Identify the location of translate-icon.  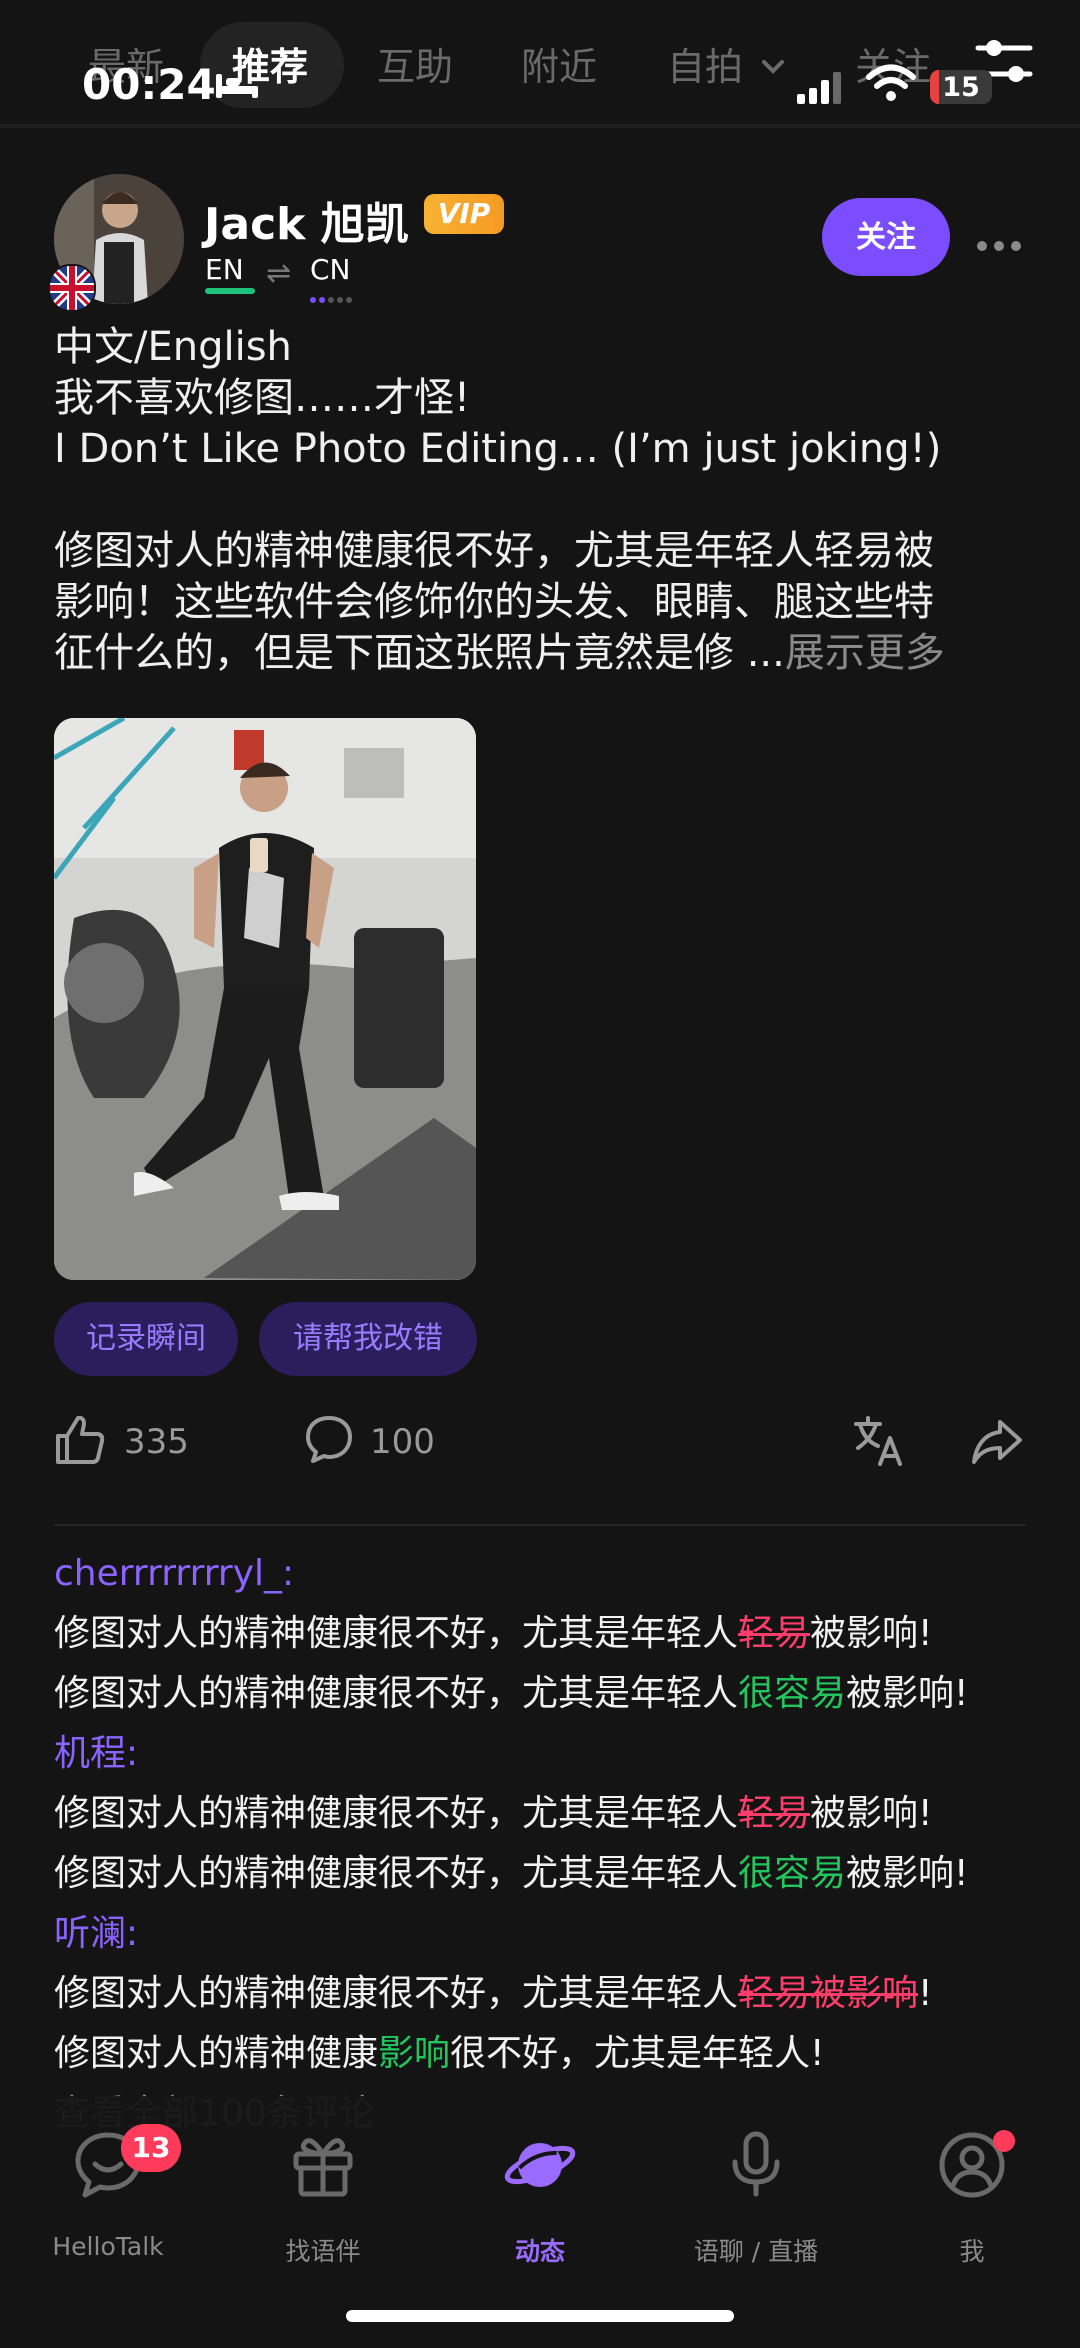
(879, 1441).